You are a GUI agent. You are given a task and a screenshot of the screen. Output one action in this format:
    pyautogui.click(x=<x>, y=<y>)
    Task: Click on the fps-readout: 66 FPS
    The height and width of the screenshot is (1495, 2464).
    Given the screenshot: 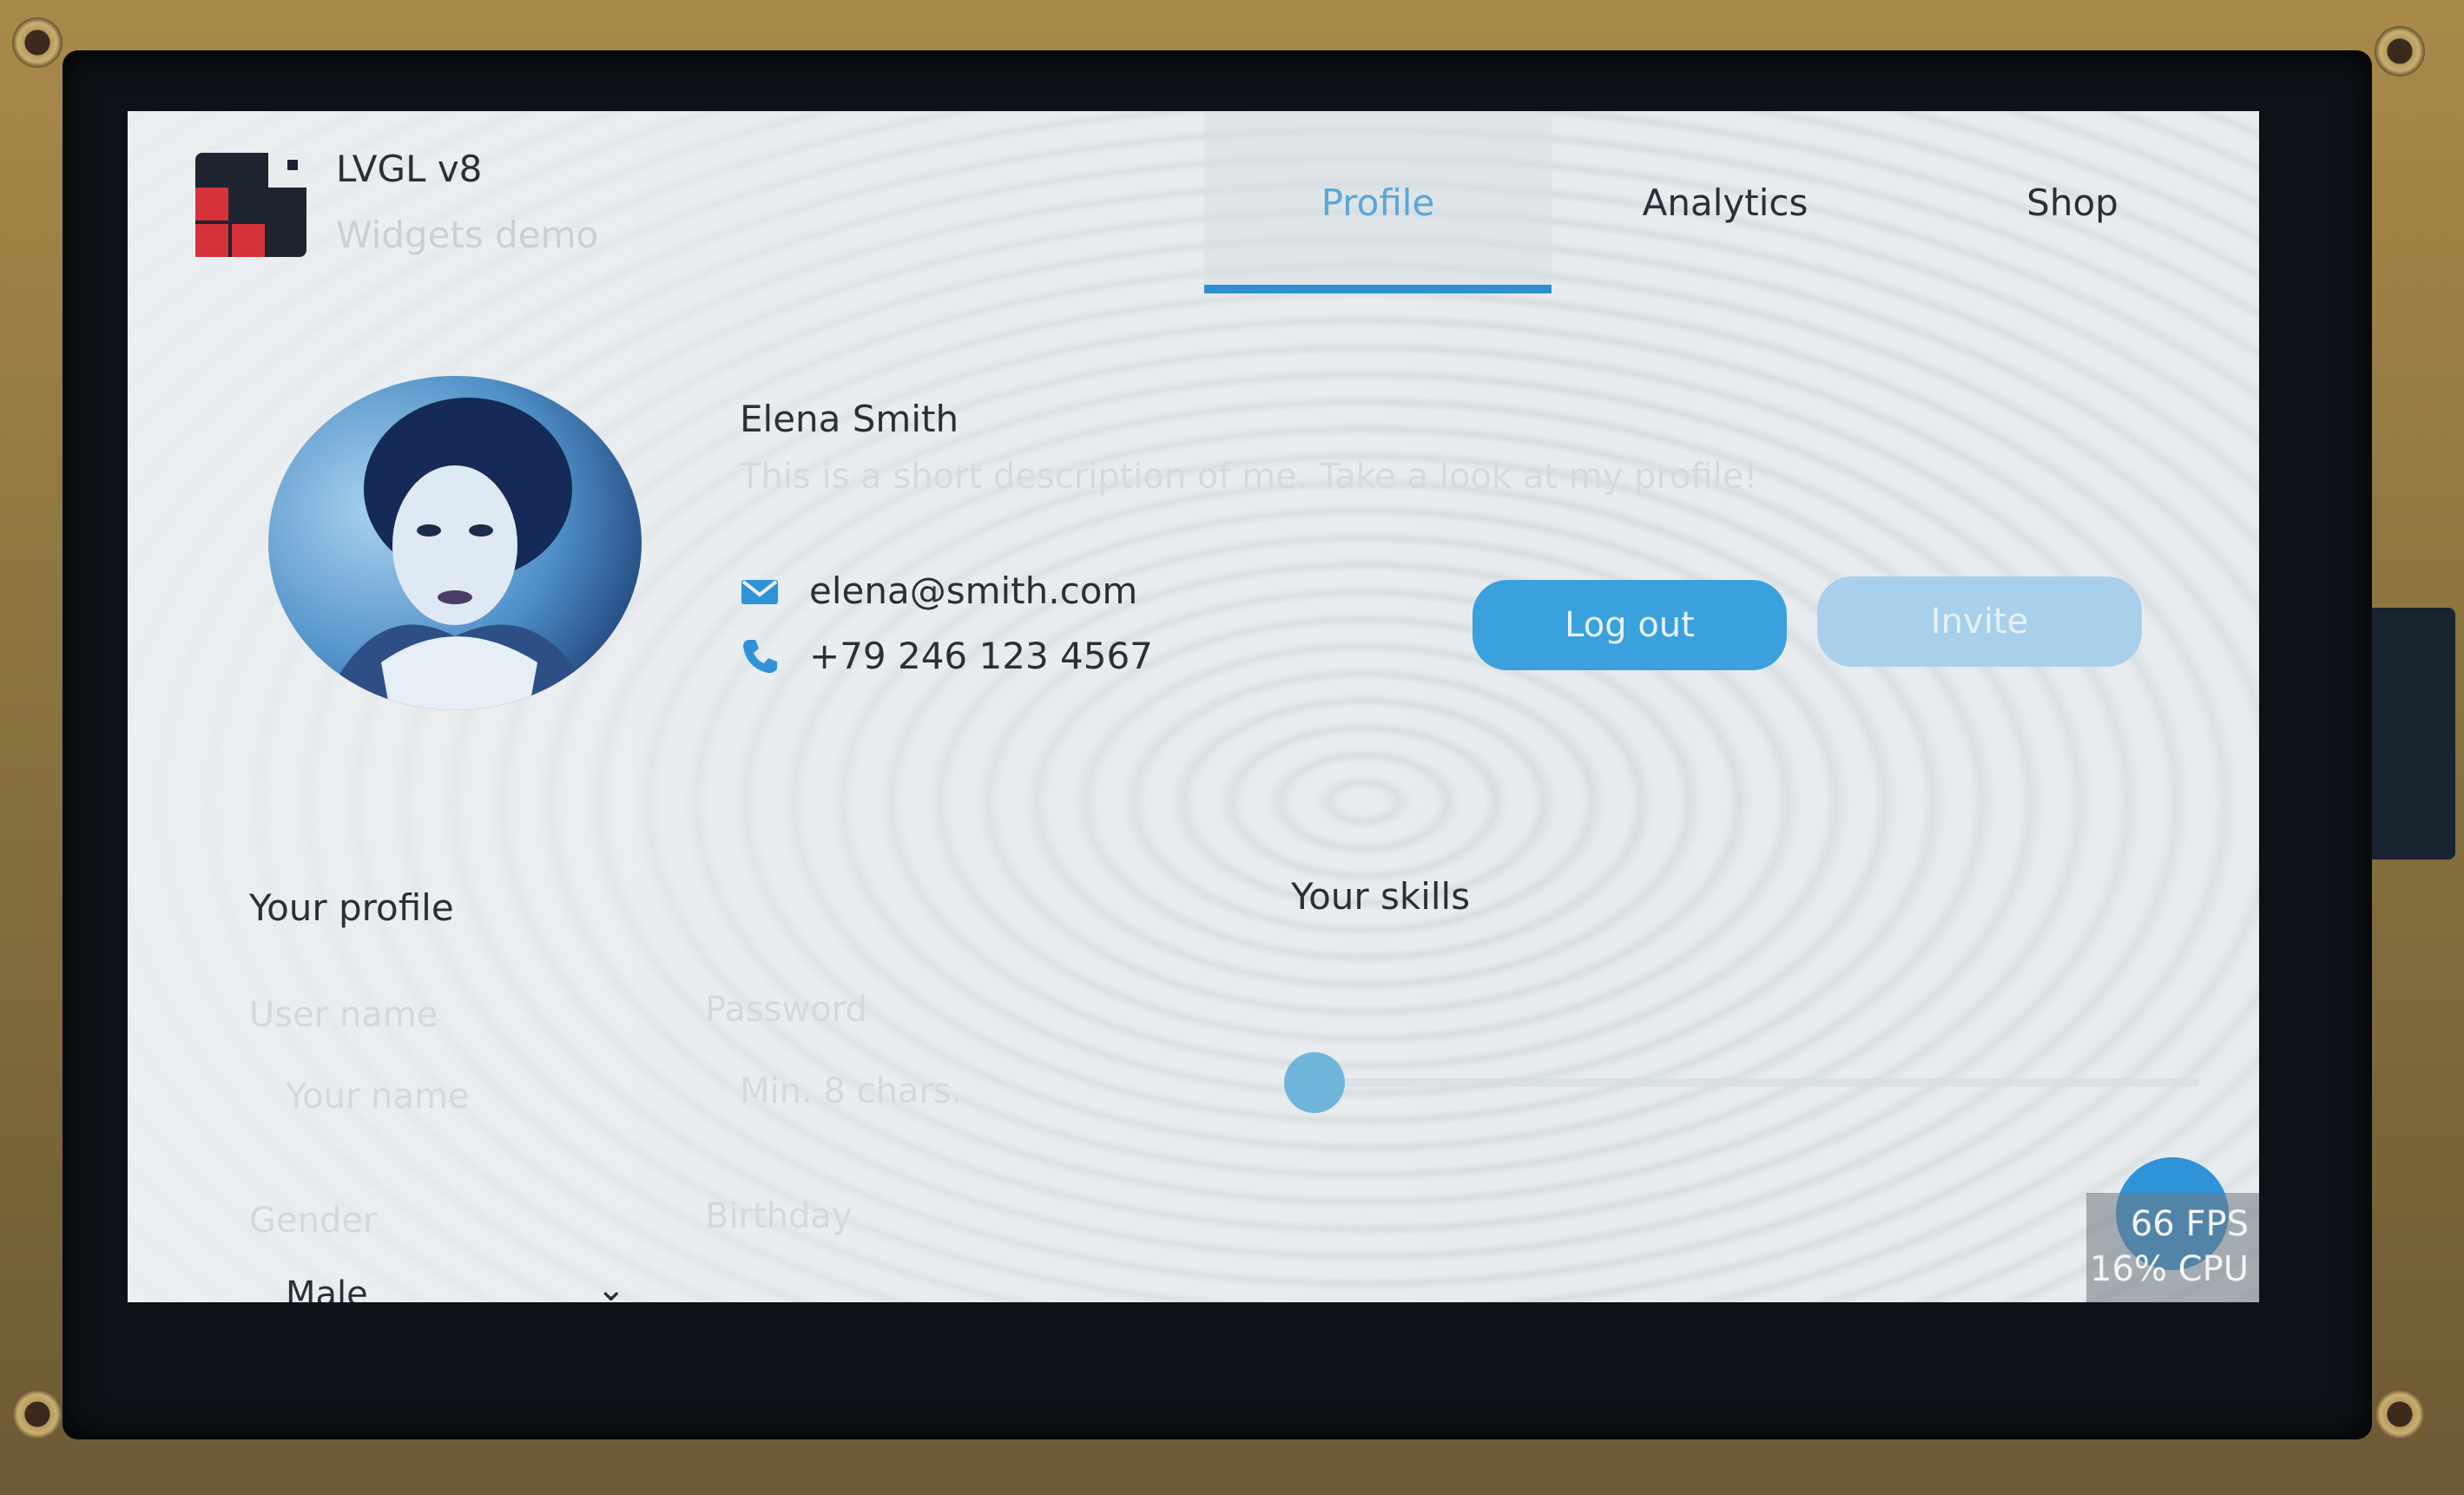 What is the action you would take?
    pyautogui.click(x=2189, y=1224)
    